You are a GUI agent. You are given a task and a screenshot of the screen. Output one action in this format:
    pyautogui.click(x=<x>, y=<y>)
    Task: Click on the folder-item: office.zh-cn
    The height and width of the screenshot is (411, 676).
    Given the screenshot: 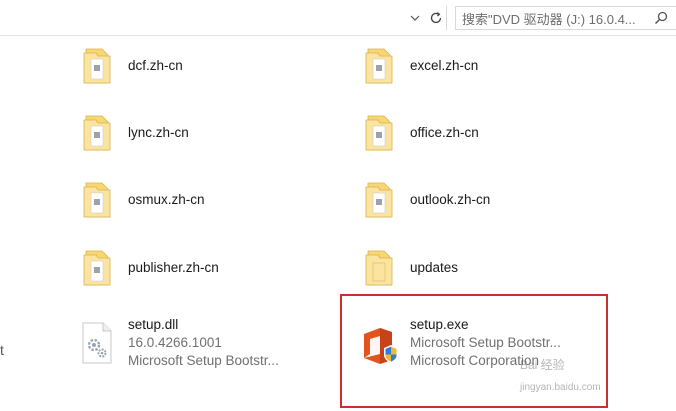 What is the action you would take?
    pyautogui.click(x=419, y=133)
    